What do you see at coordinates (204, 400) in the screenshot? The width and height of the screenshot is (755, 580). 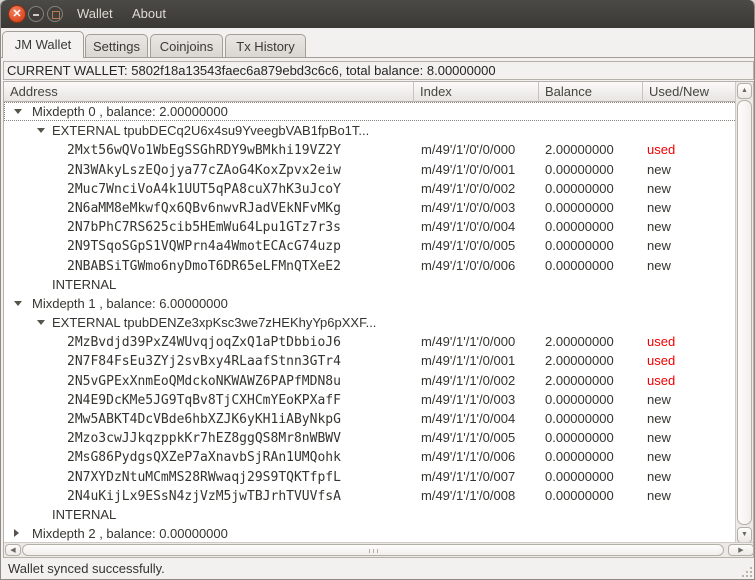 I see `address-text: 2N4E9DcKMe5JG9TqBv8TjCXHCmYEoKPXafF` at bounding box center [204, 400].